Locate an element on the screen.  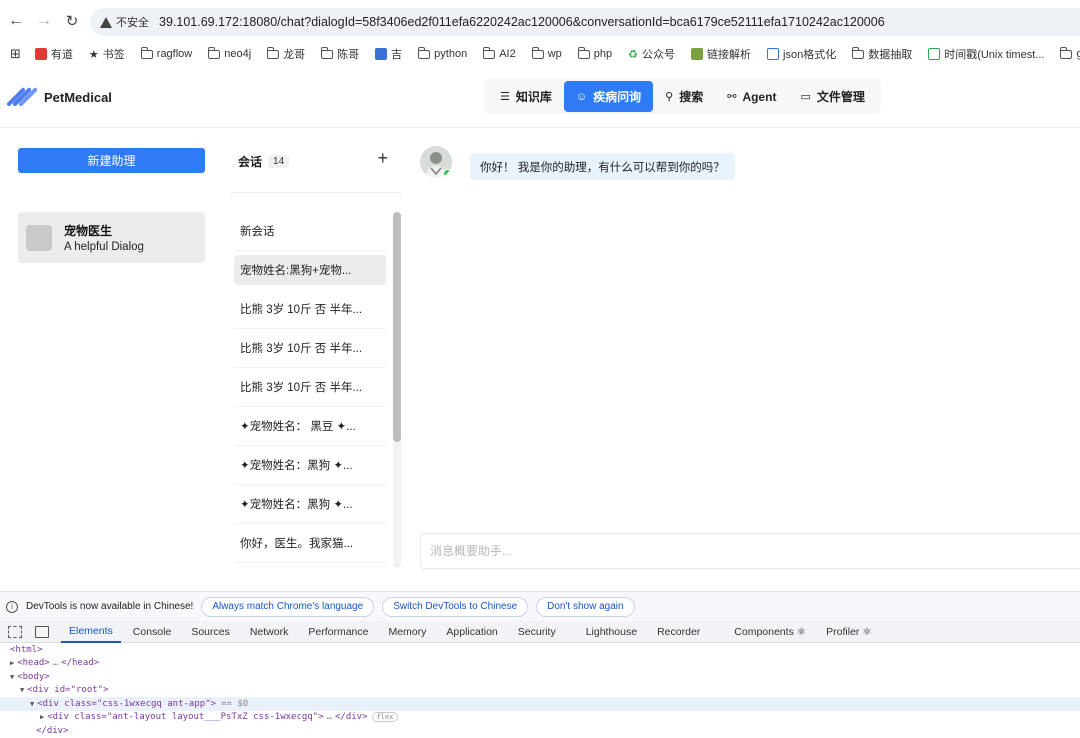
conversations-header: 会话 14 + is located at coordinates (318, 160).